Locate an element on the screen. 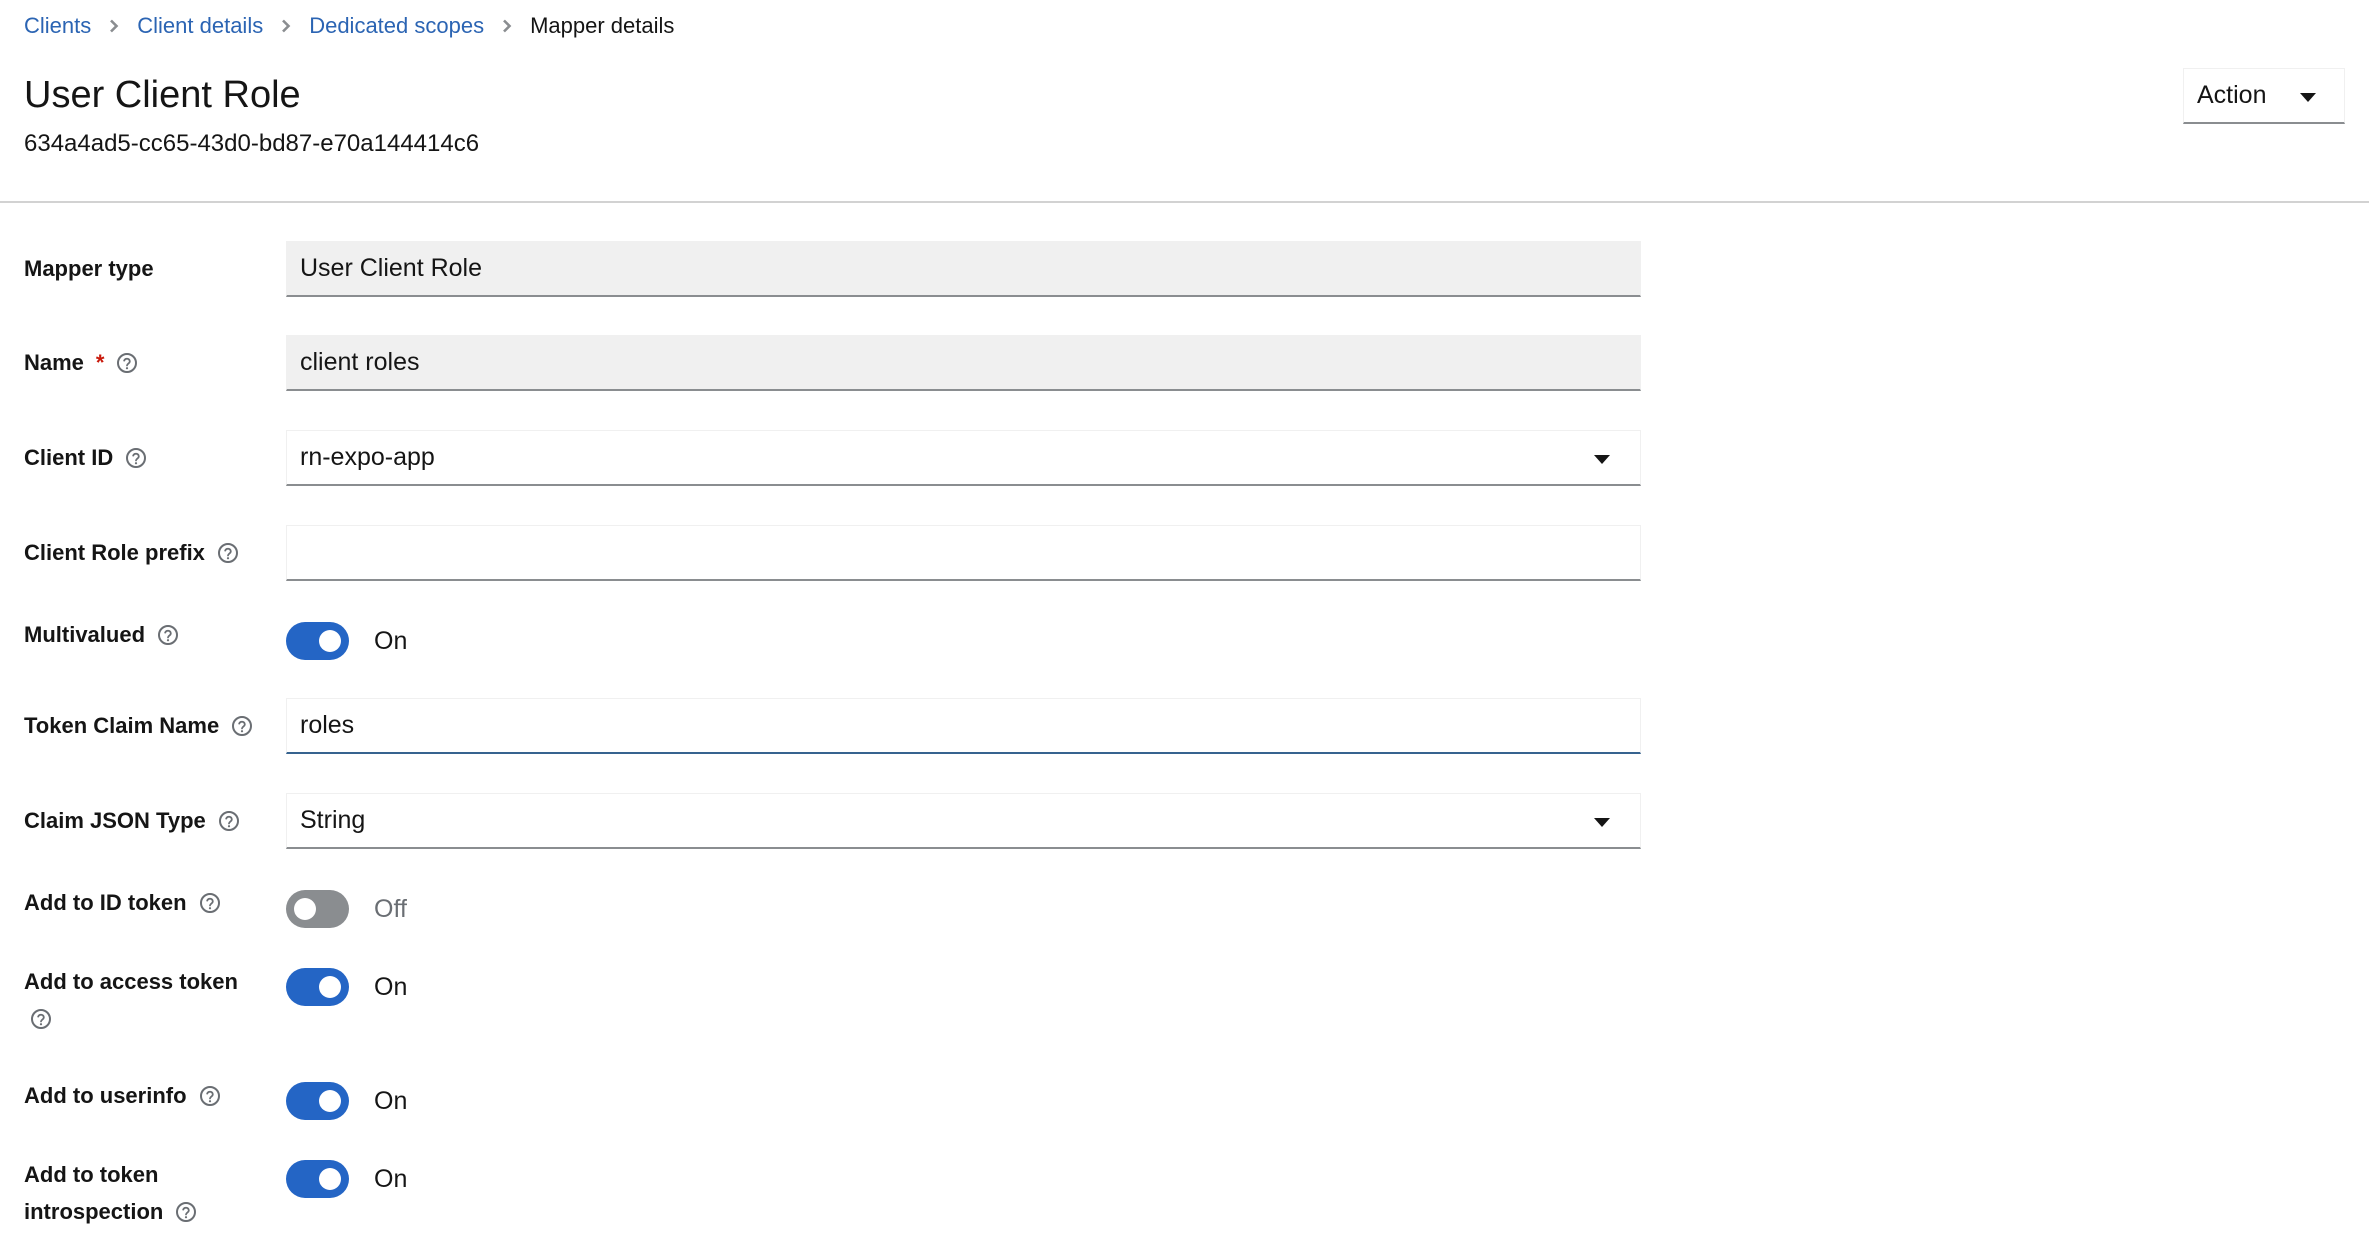 Image resolution: width=2369 pixels, height=1250 pixels. action-dropdown-button: Action is located at coordinates (2264, 96).